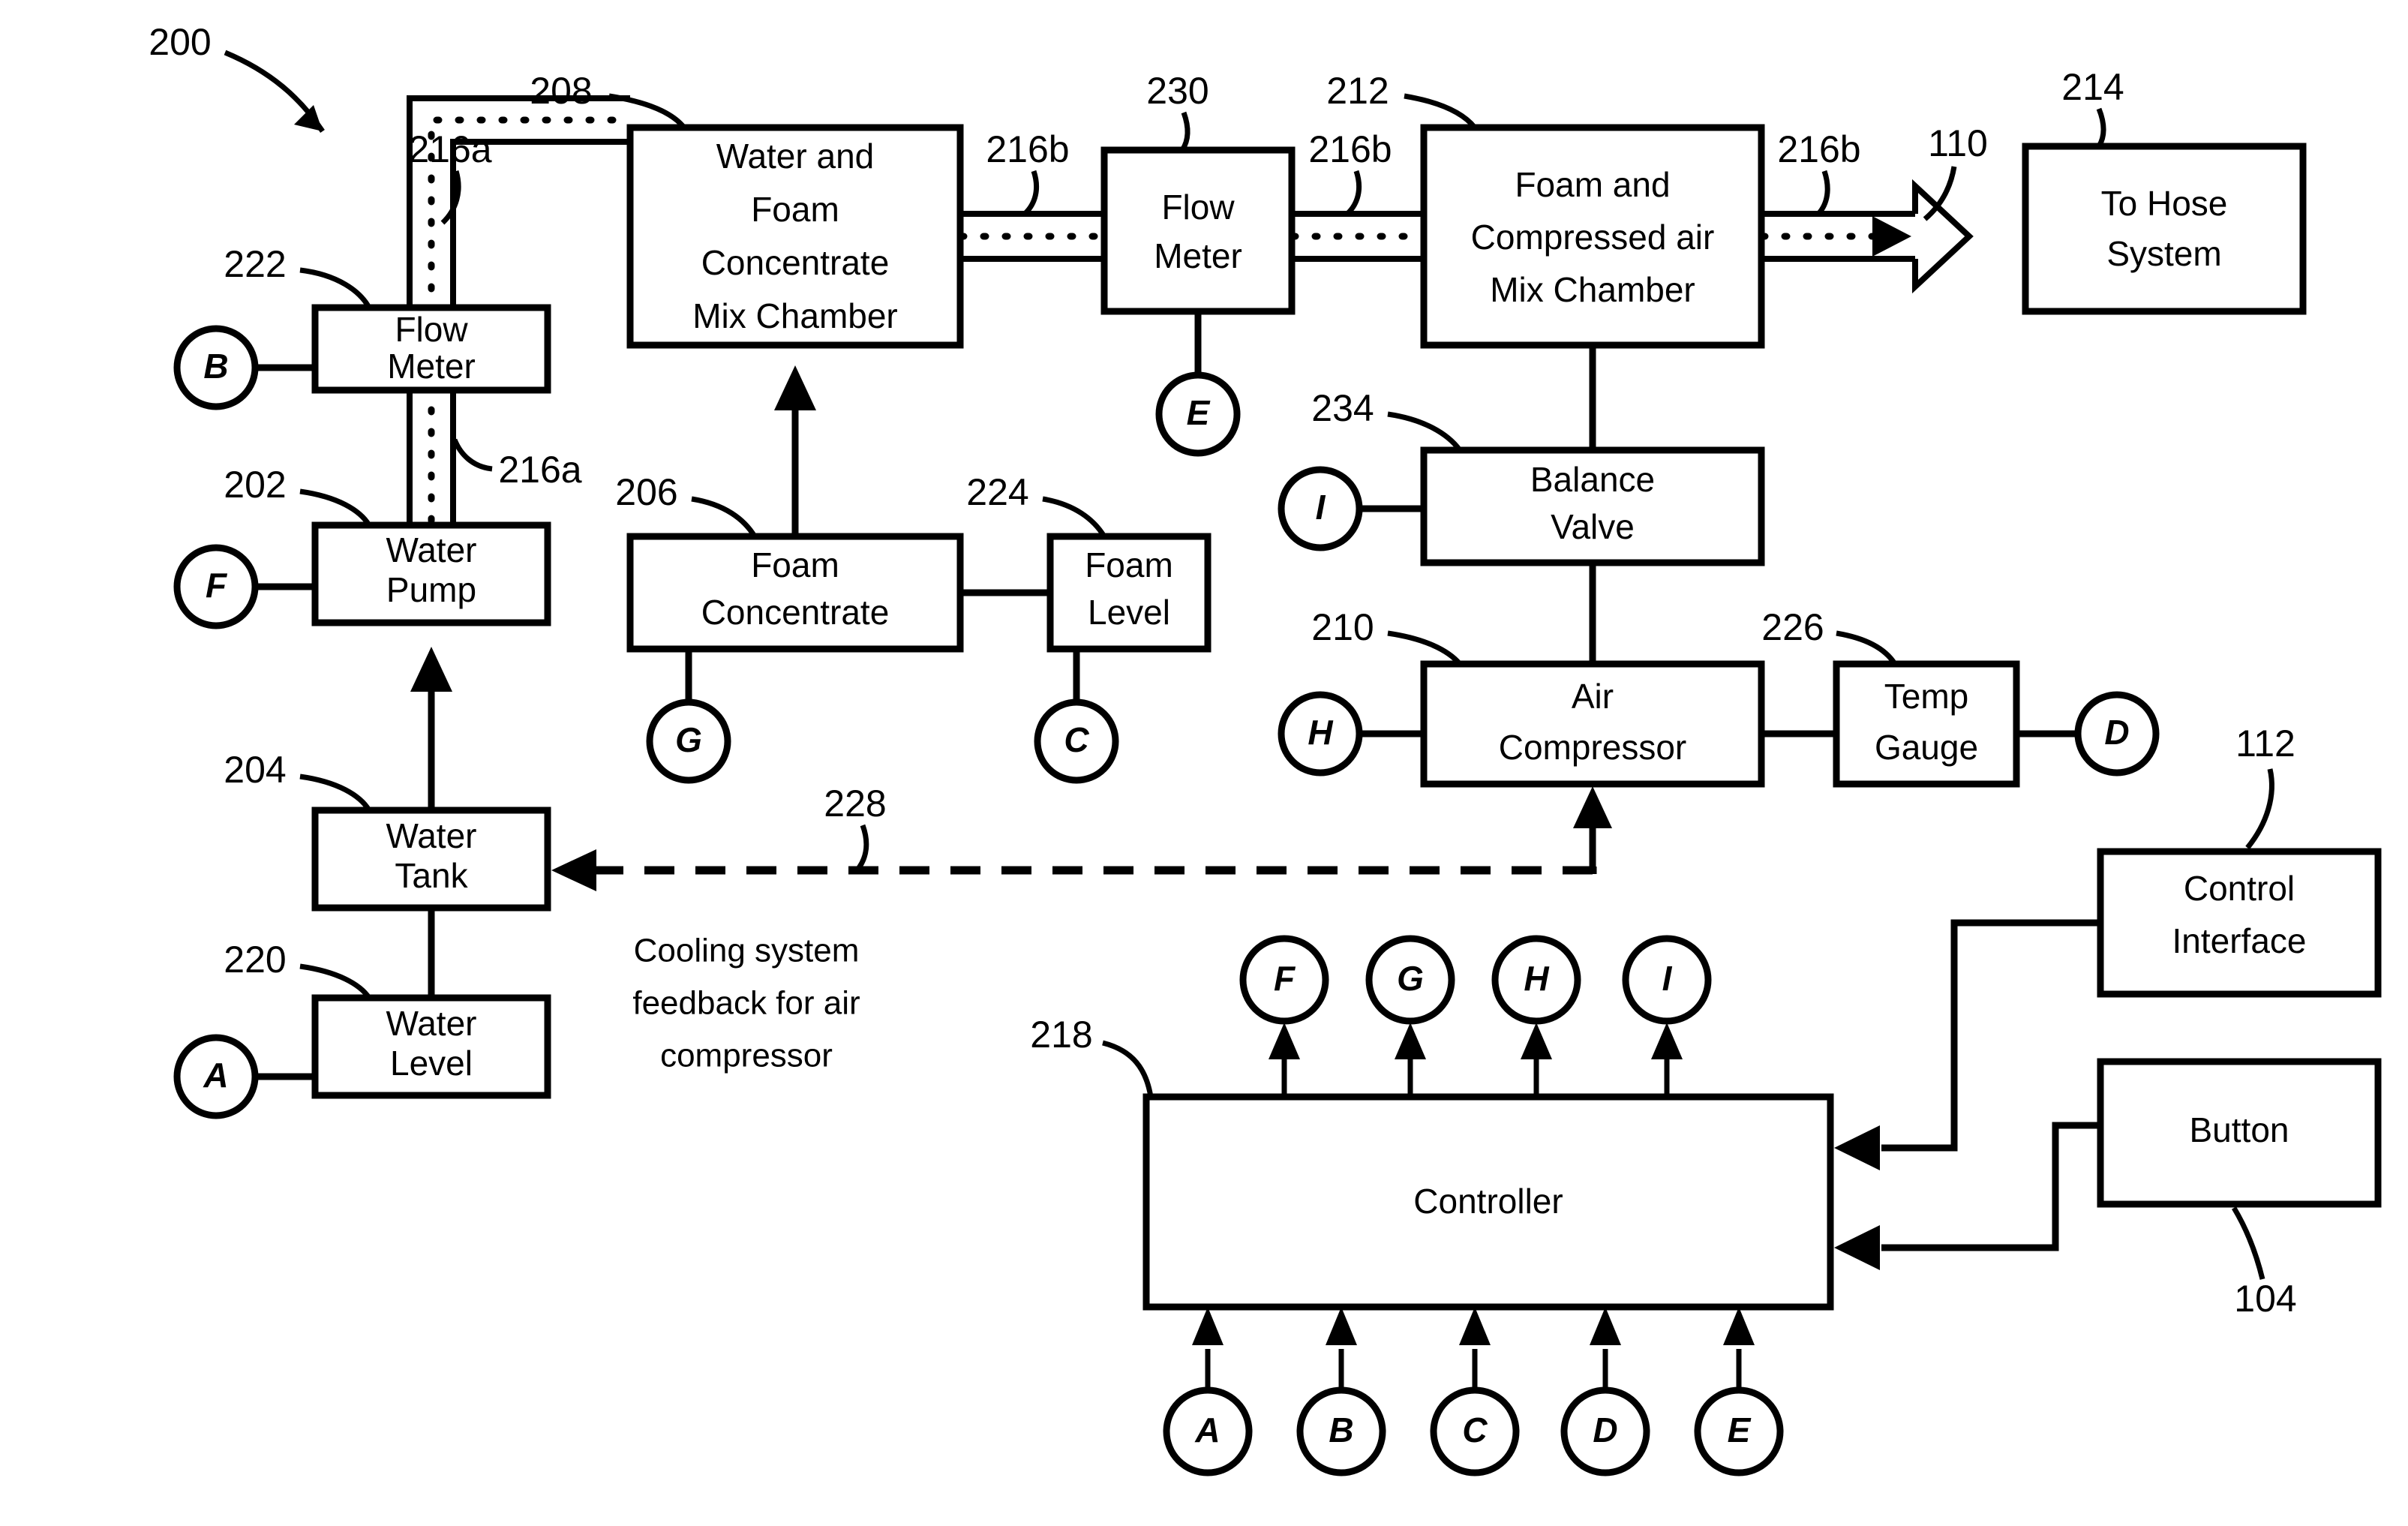 Image resolution: width=2408 pixels, height=1526 pixels. I want to click on arrow-G-head, so click(1411, 1041).